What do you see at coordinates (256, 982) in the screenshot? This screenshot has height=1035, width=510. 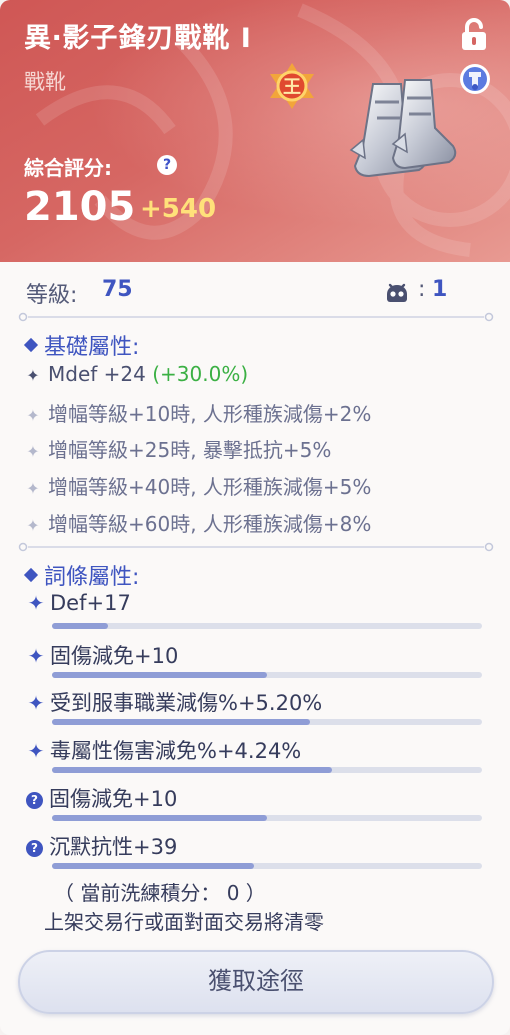 I see `acquisition-source-button: 獲取途徑` at bounding box center [256, 982].